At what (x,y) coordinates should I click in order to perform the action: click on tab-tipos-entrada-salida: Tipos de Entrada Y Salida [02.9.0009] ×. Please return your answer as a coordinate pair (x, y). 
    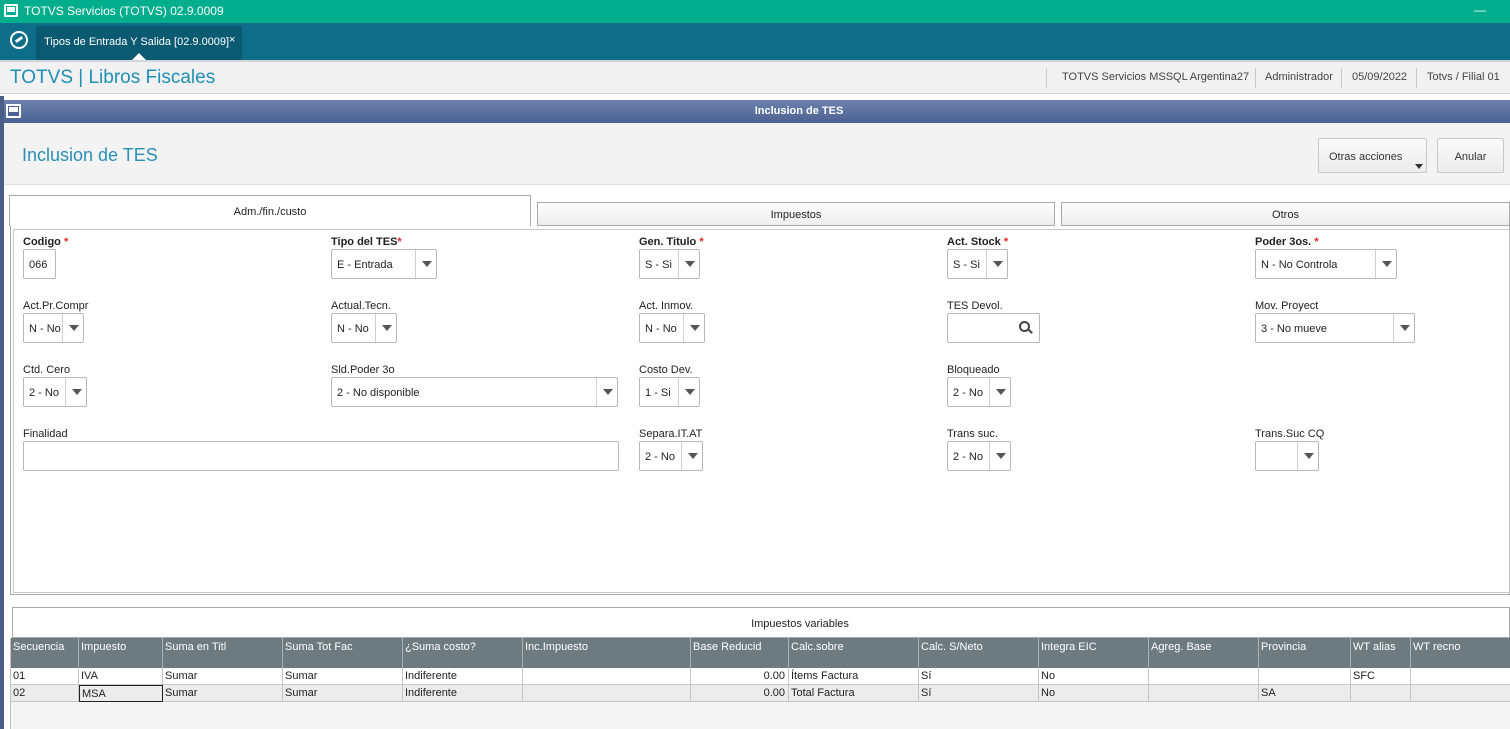
    Looking at the image, I should click on (139, 43).